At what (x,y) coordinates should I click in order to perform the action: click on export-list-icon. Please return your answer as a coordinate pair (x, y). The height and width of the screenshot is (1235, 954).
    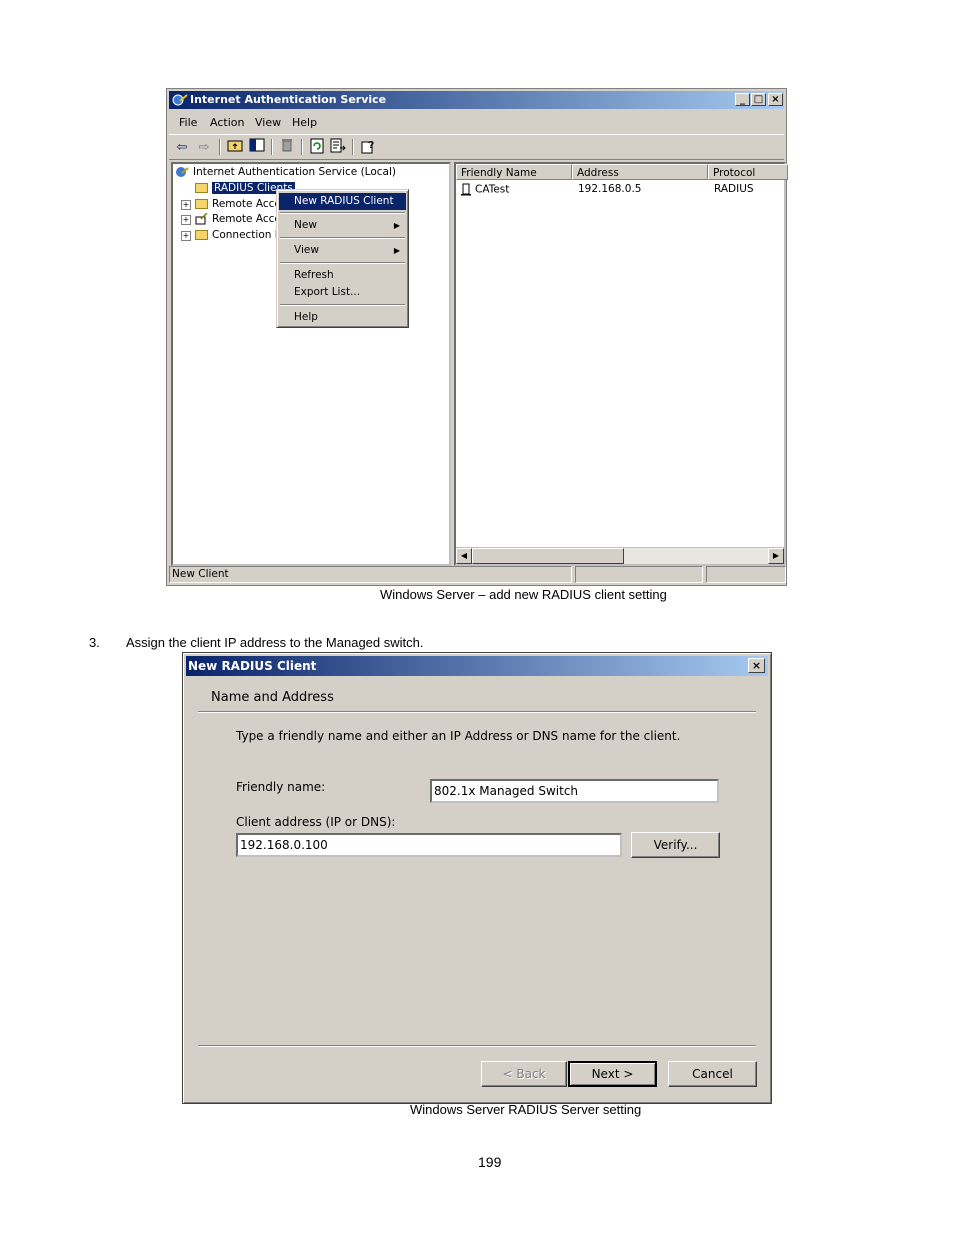
    Looking at the image, I should click on (338, 147).